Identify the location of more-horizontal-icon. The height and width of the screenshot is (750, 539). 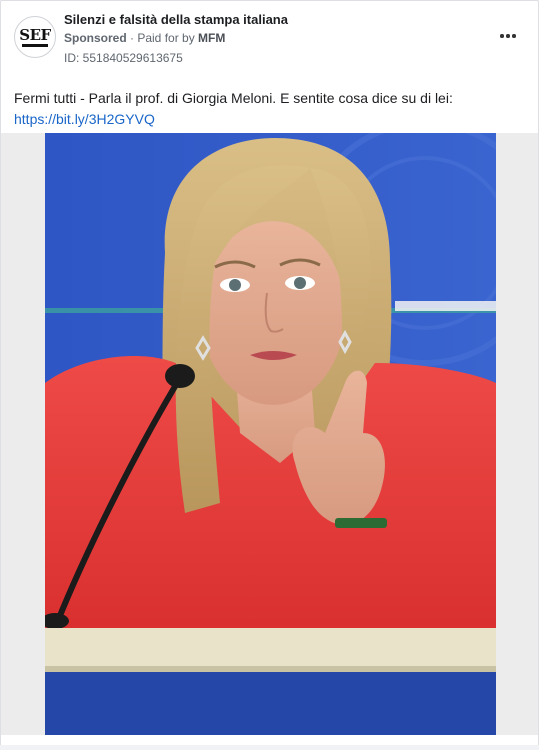
(508, 36).